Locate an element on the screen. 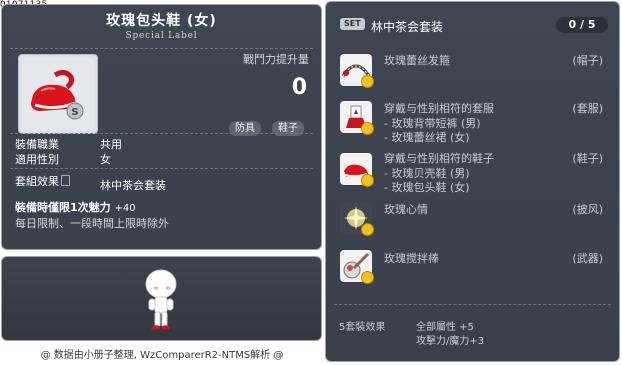  power-label: 戰鬥力提升量 is located at coordinates (276, 59).